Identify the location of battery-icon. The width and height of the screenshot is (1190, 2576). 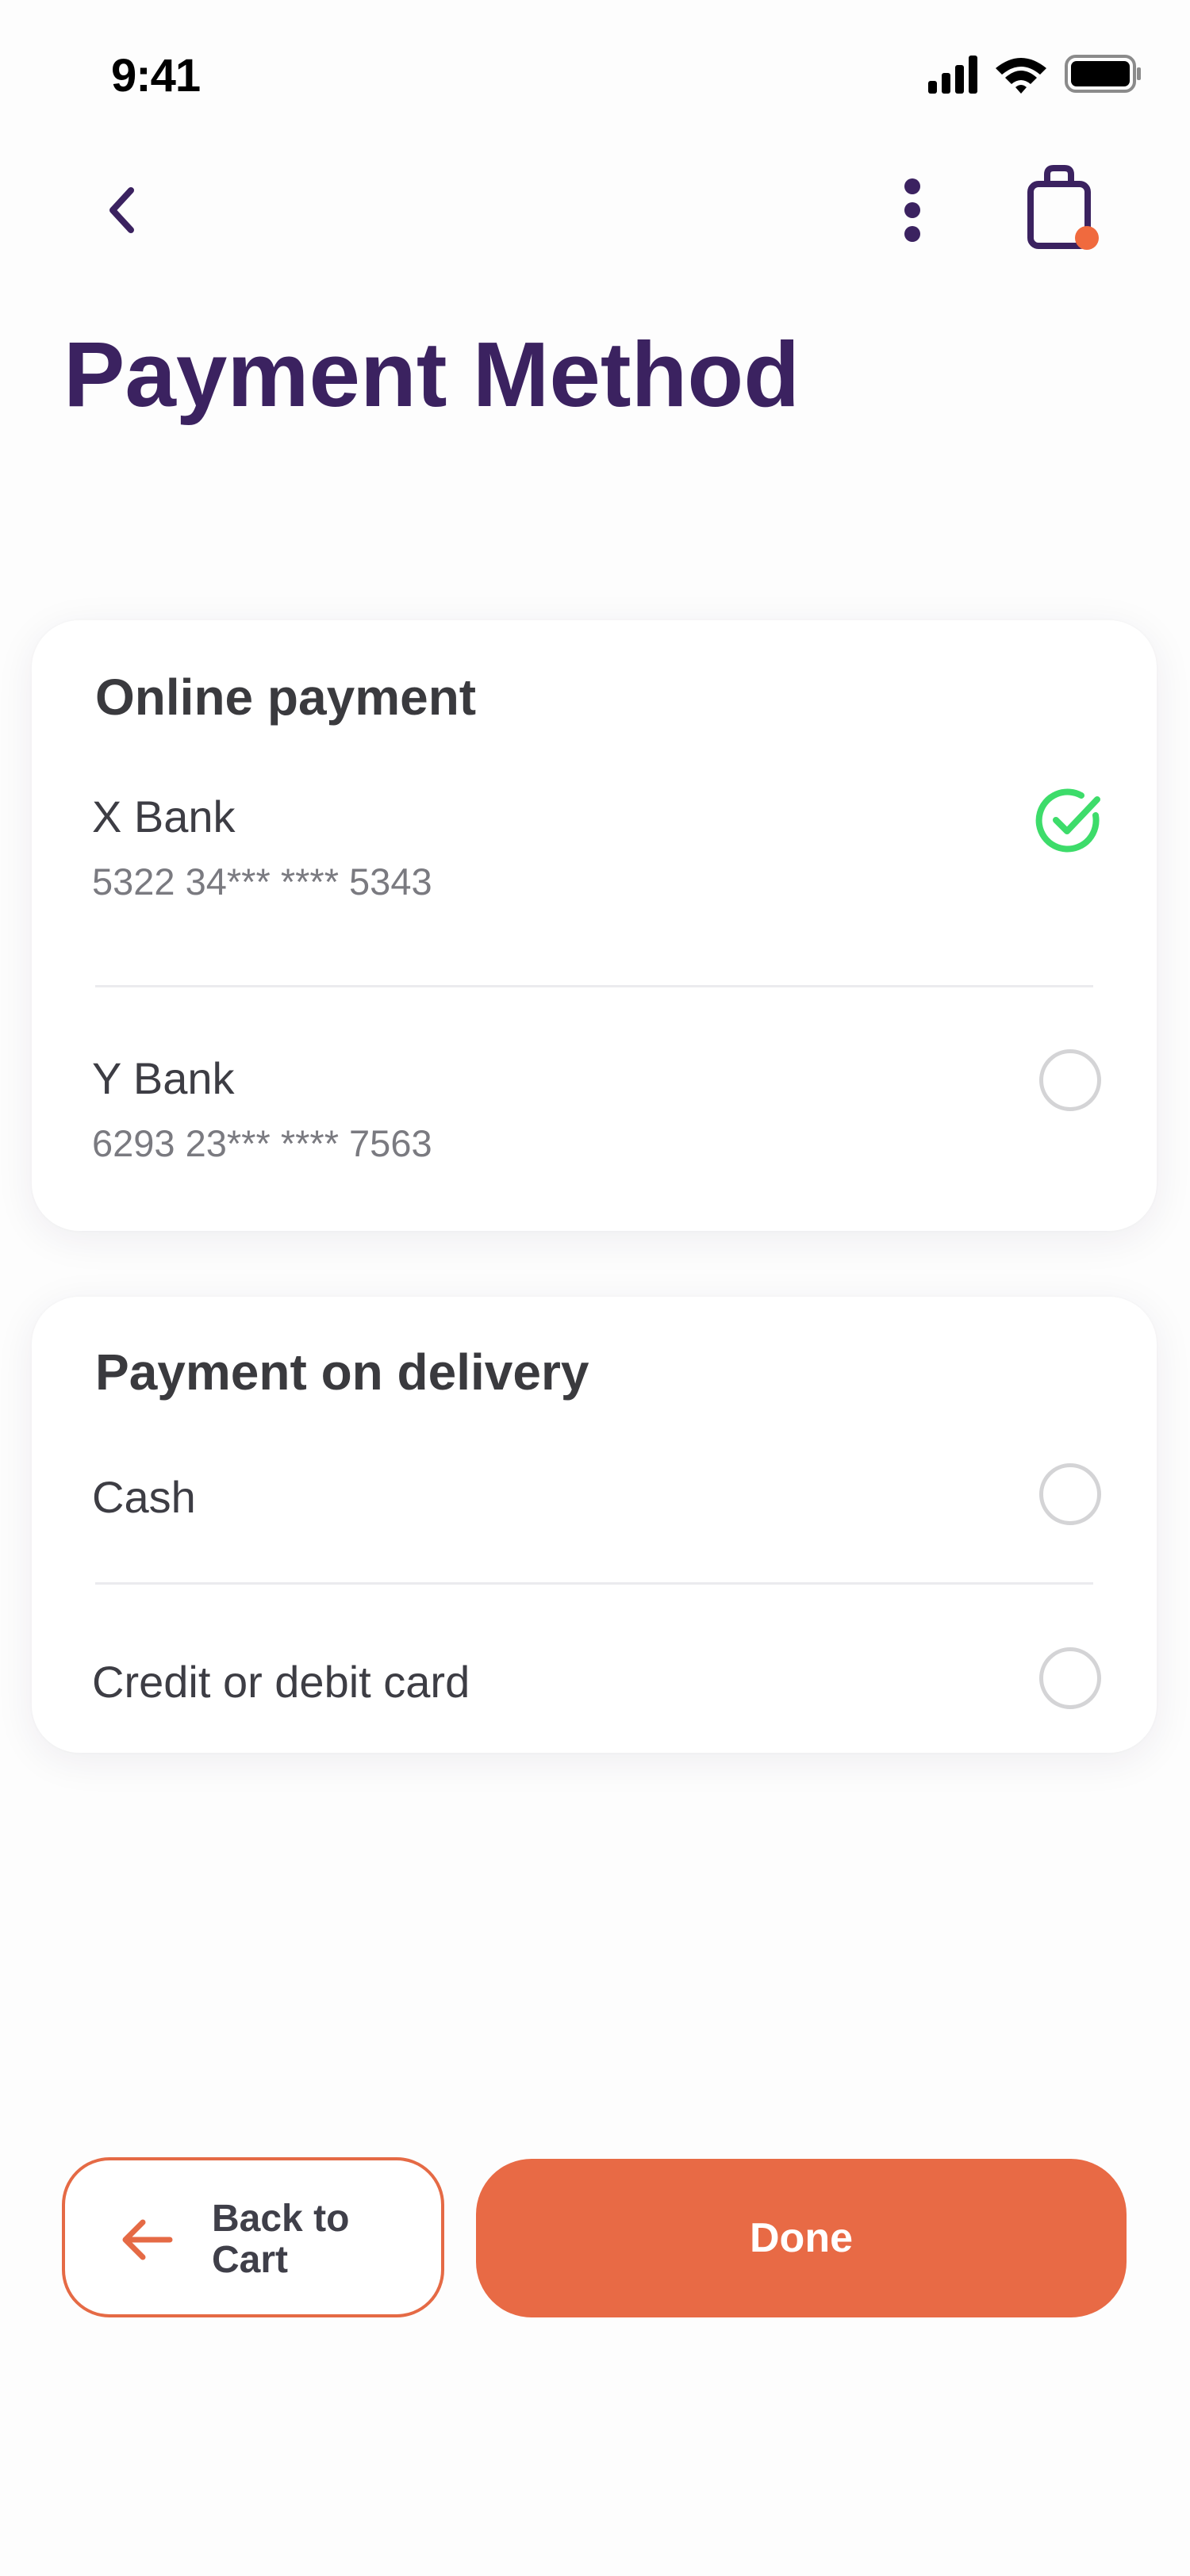
(1103, 74).